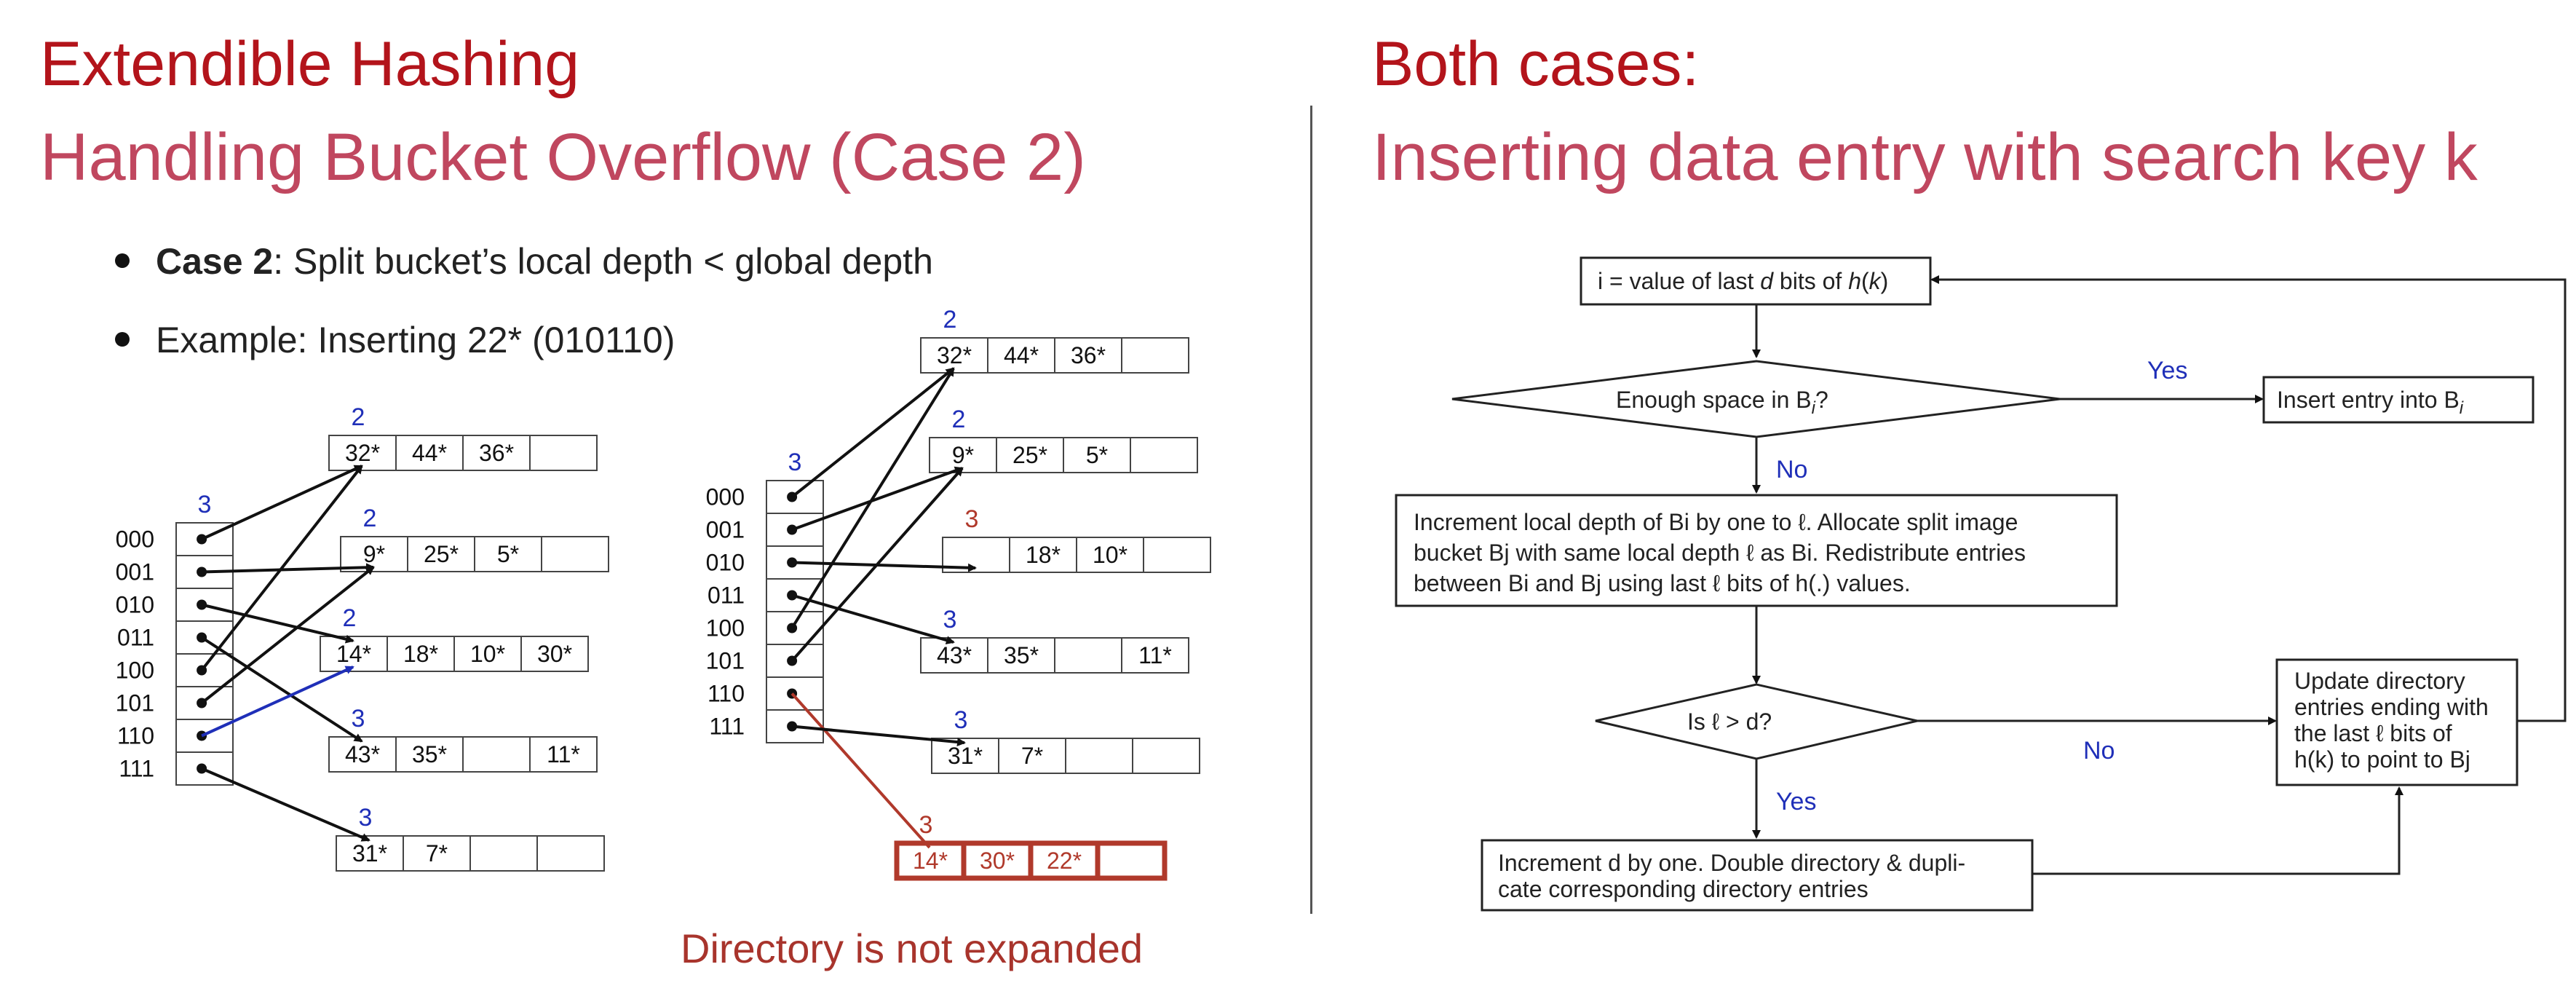  Describe the element at coordinates (1729, 721) in the screenshot. I see `diamond-l-gt-d-text: Is ℓ > d?` at that location.